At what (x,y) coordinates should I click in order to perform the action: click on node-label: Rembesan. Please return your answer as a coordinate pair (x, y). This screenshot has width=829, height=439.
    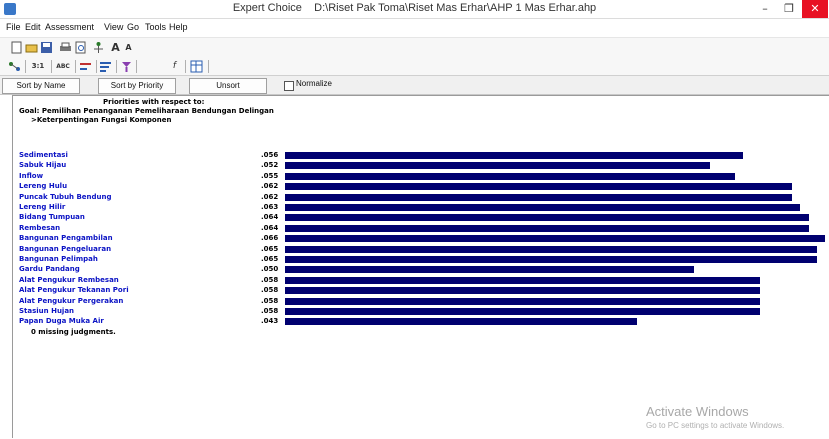
    Looking at the image, I should click on (39, 228).